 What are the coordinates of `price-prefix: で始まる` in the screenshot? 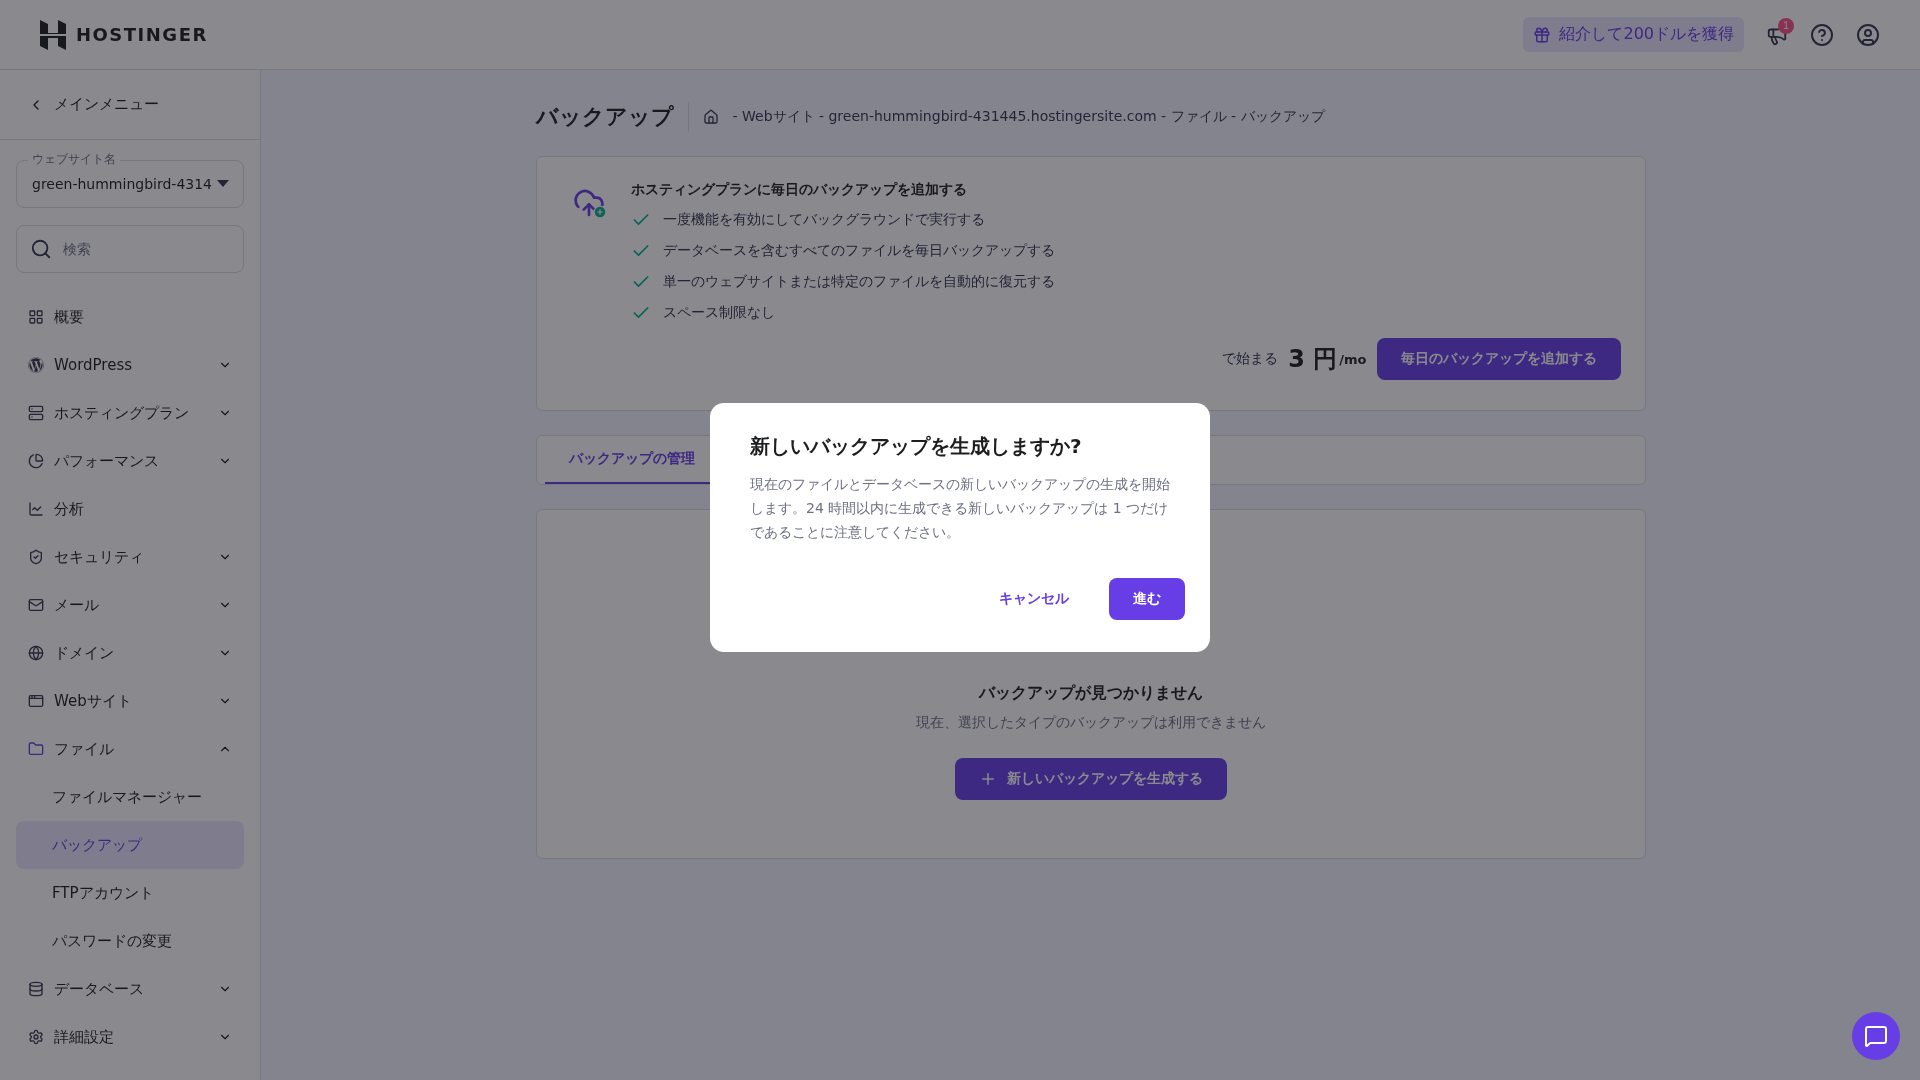 It's located at (1250, 359).